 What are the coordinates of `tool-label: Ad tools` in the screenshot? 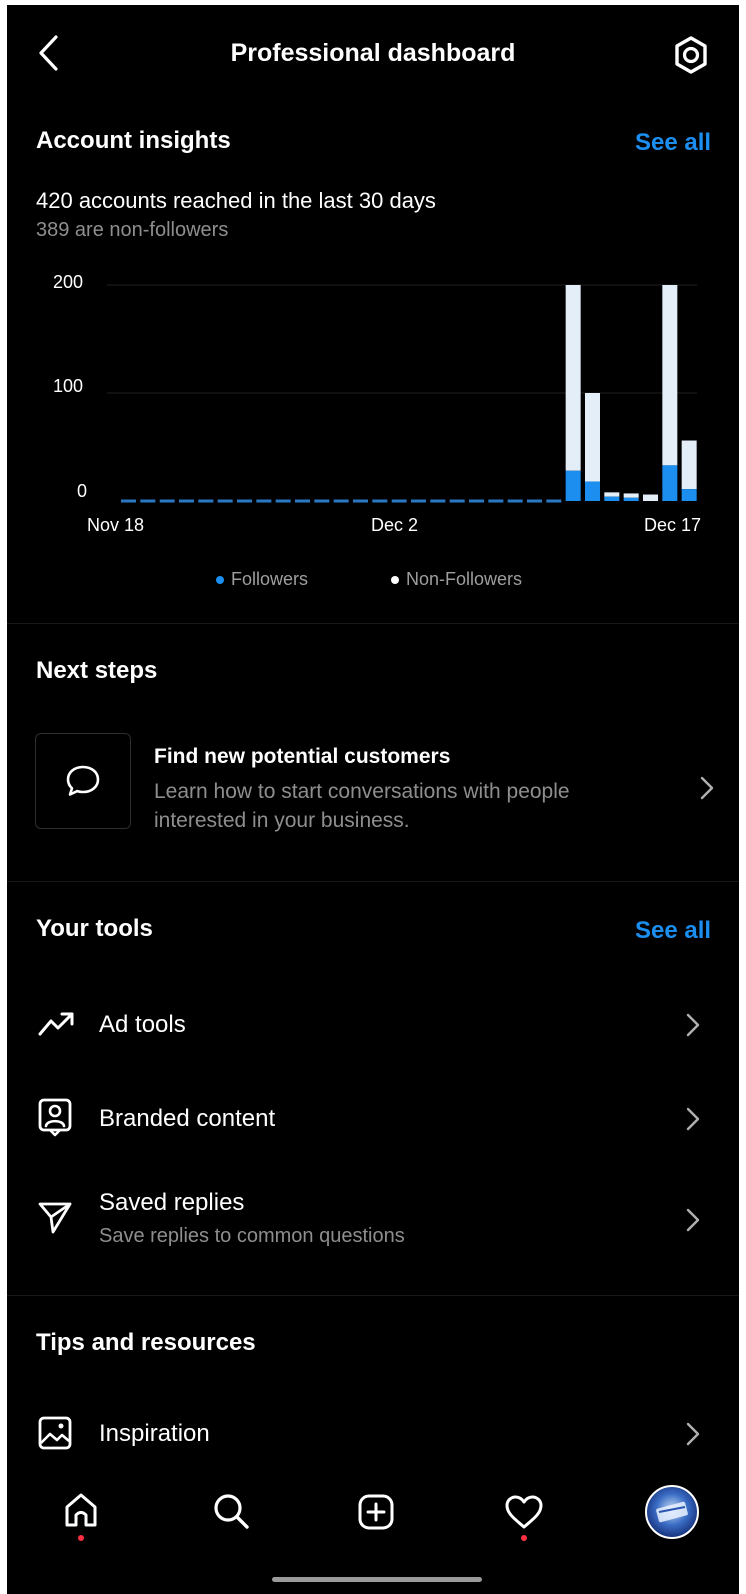 It's located at (142, 1024).